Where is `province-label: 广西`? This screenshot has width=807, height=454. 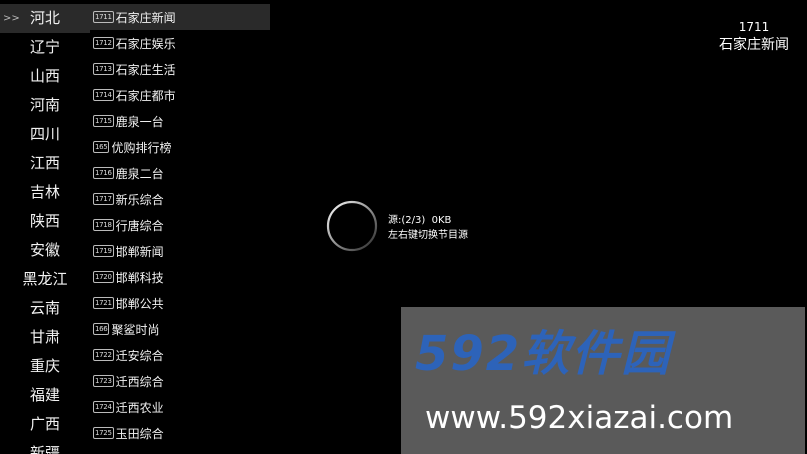
province-label: 广西 is located at coordinates (44, 424).